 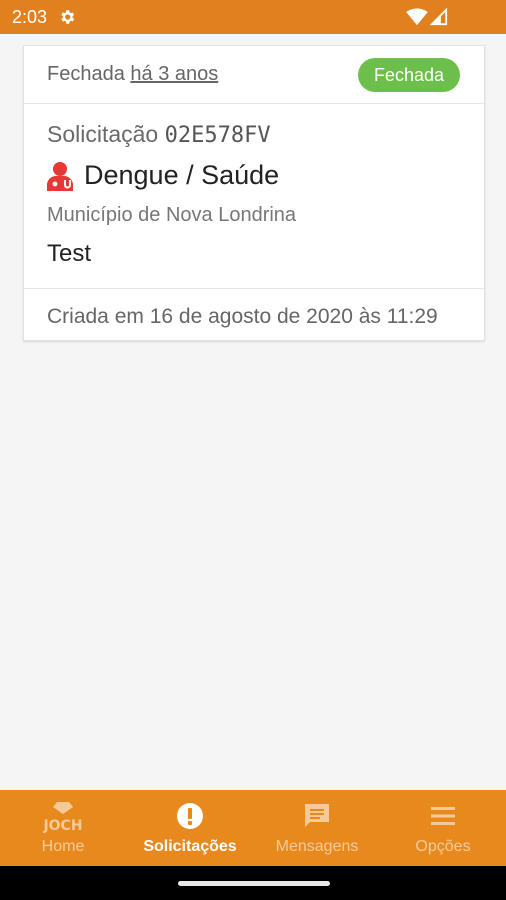 What do you see at coordinates (443, 828) in the screenshot?
I see `nav-item-opcoes: Opções` at bounding box center [443, 828].